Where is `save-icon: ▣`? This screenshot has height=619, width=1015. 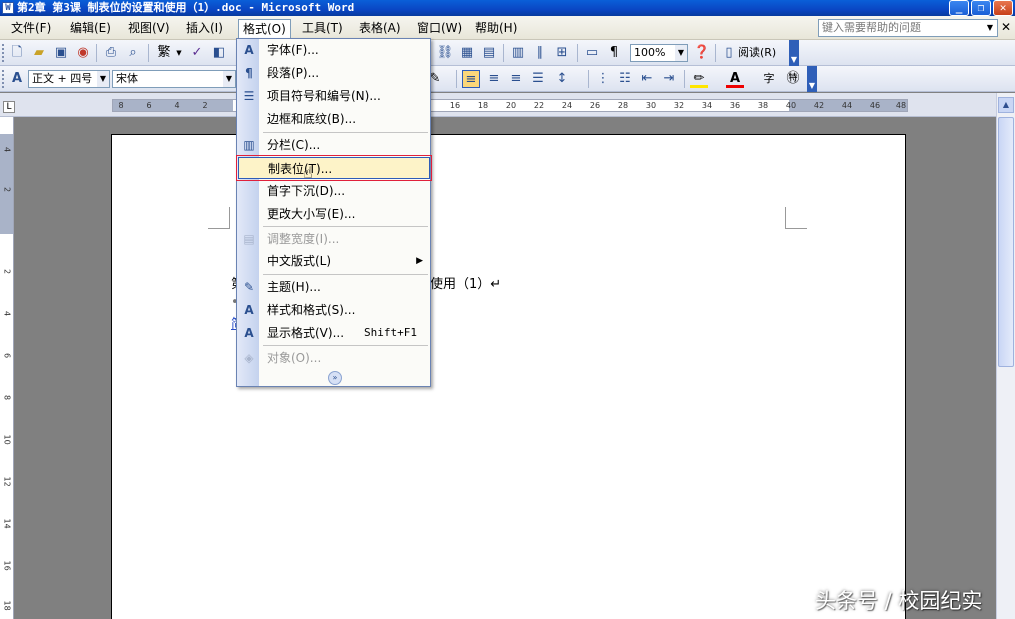
save-icon: ▣ is located at coordinates (61, 53).